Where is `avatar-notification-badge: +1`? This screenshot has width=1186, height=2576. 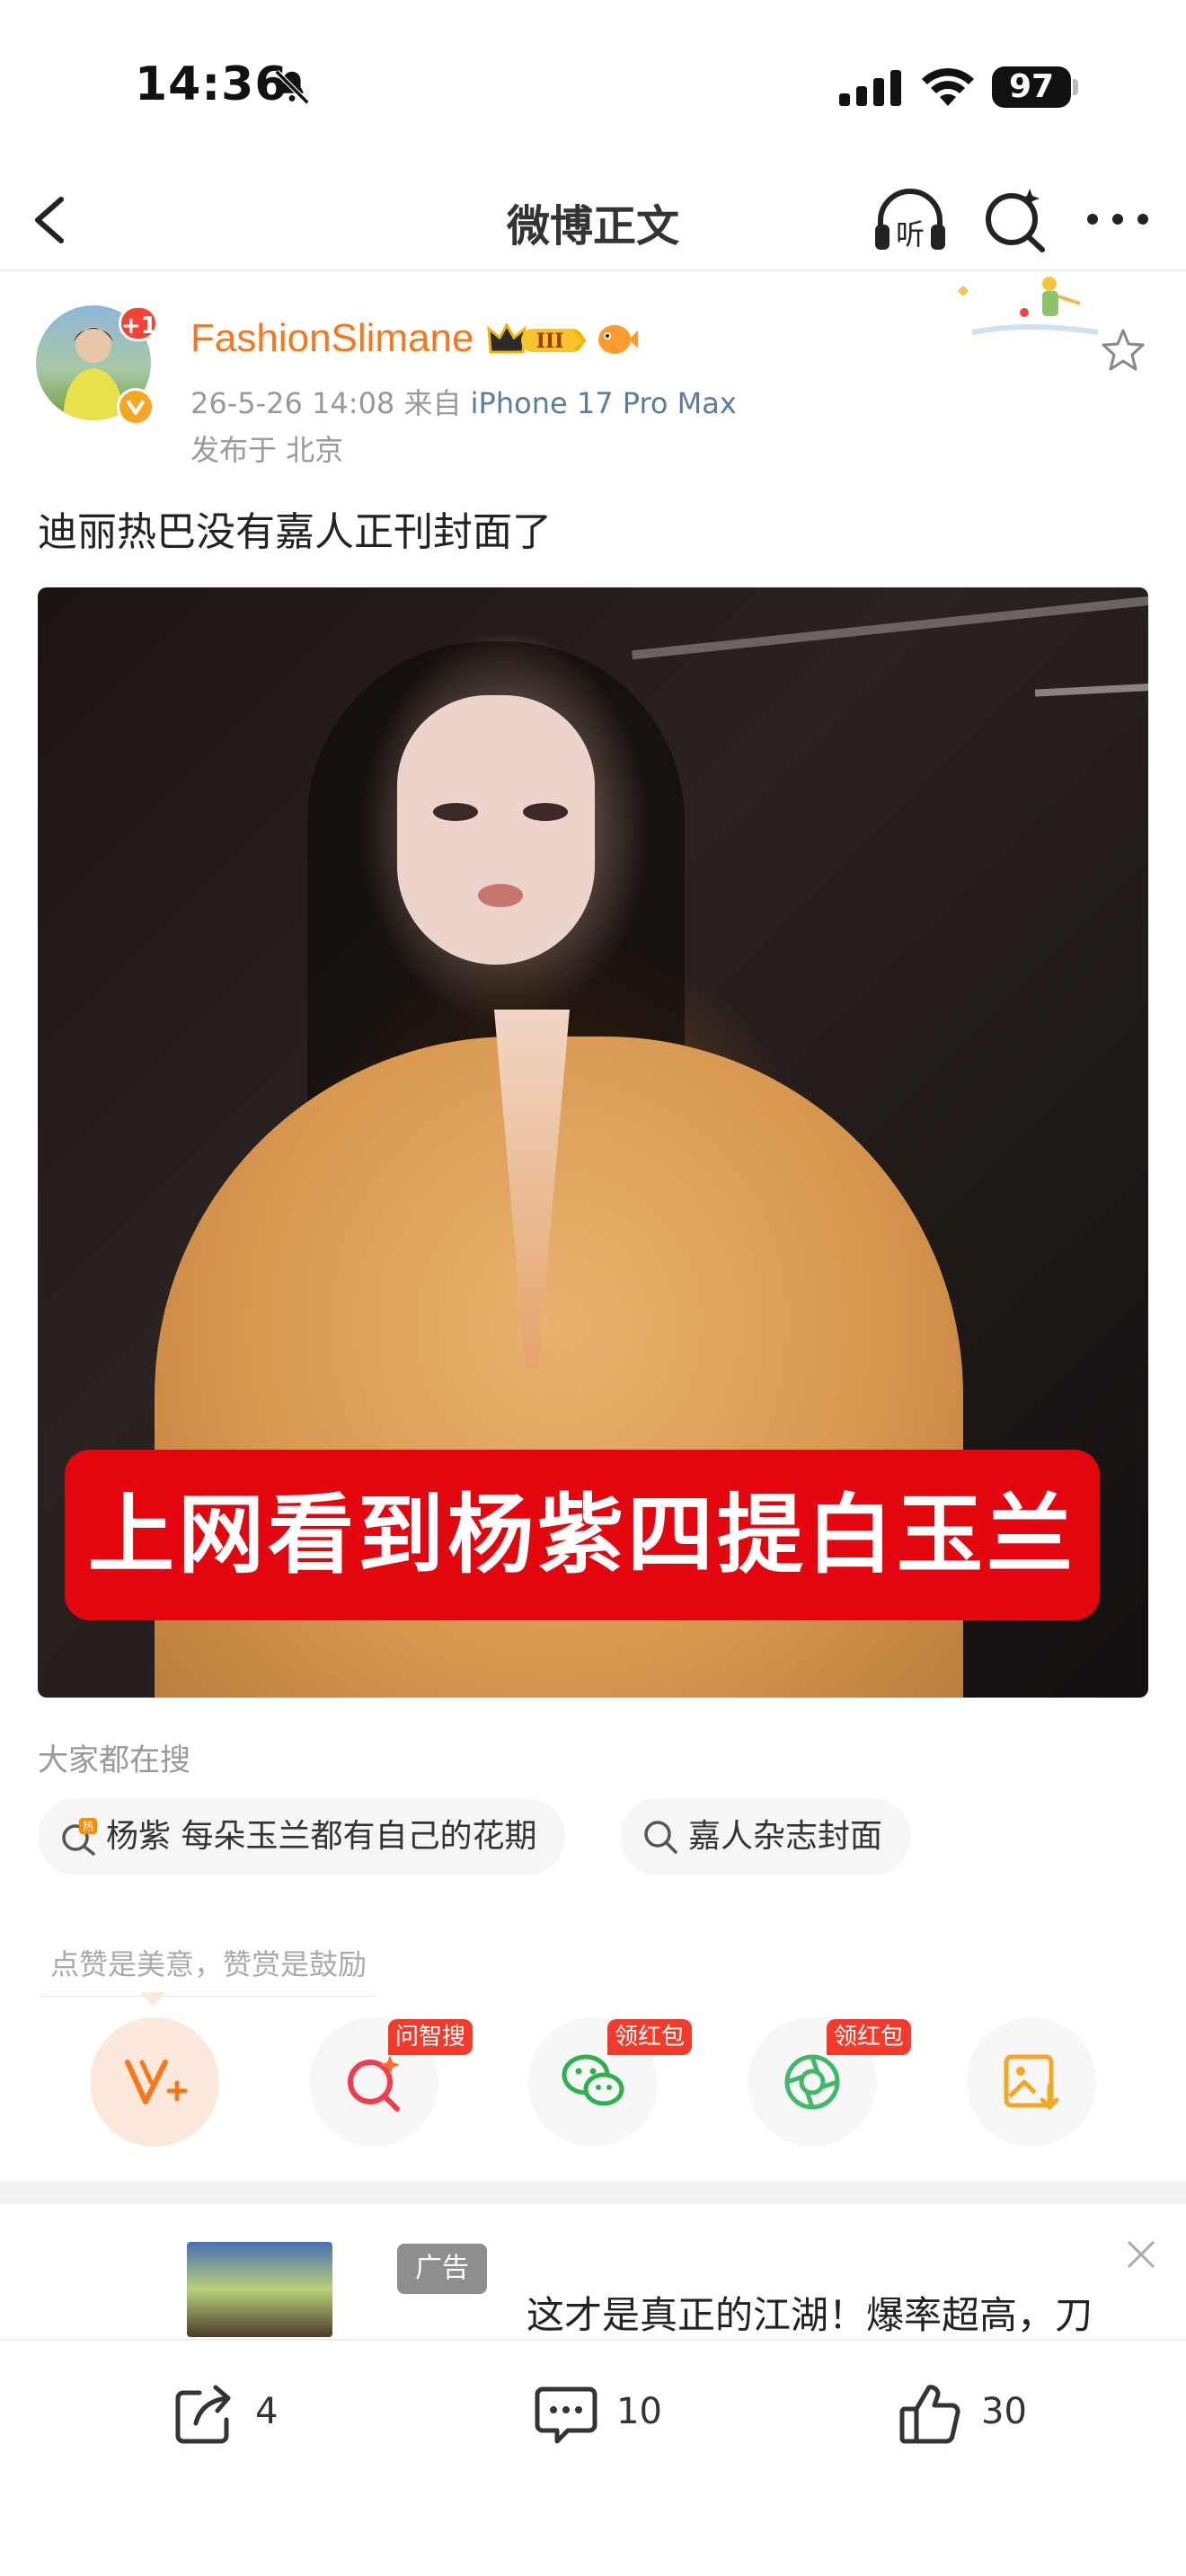 avatar-notification-badge: +1 is located at coordinates (138, 323).